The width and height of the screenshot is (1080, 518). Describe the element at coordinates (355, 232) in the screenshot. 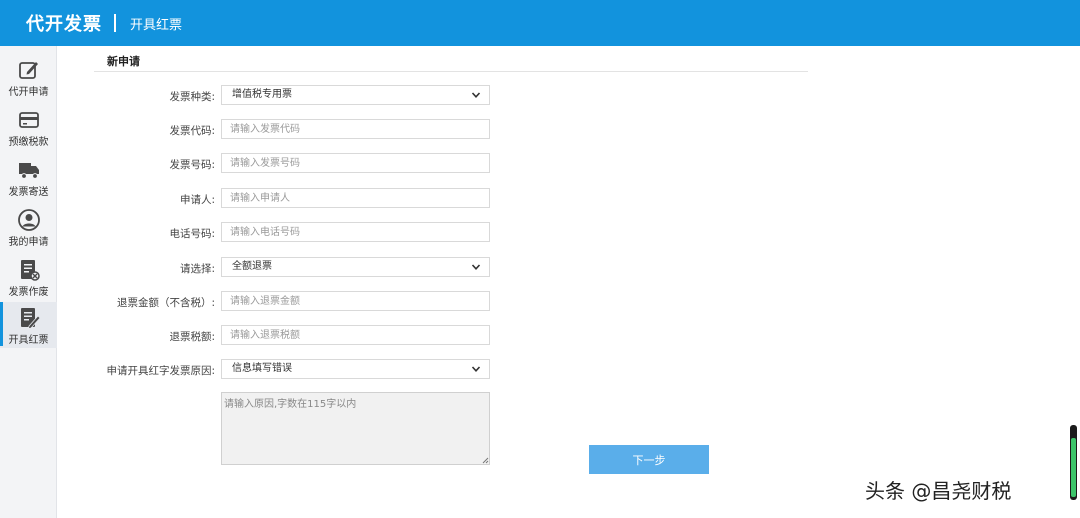

I see `phone-input` at that location.